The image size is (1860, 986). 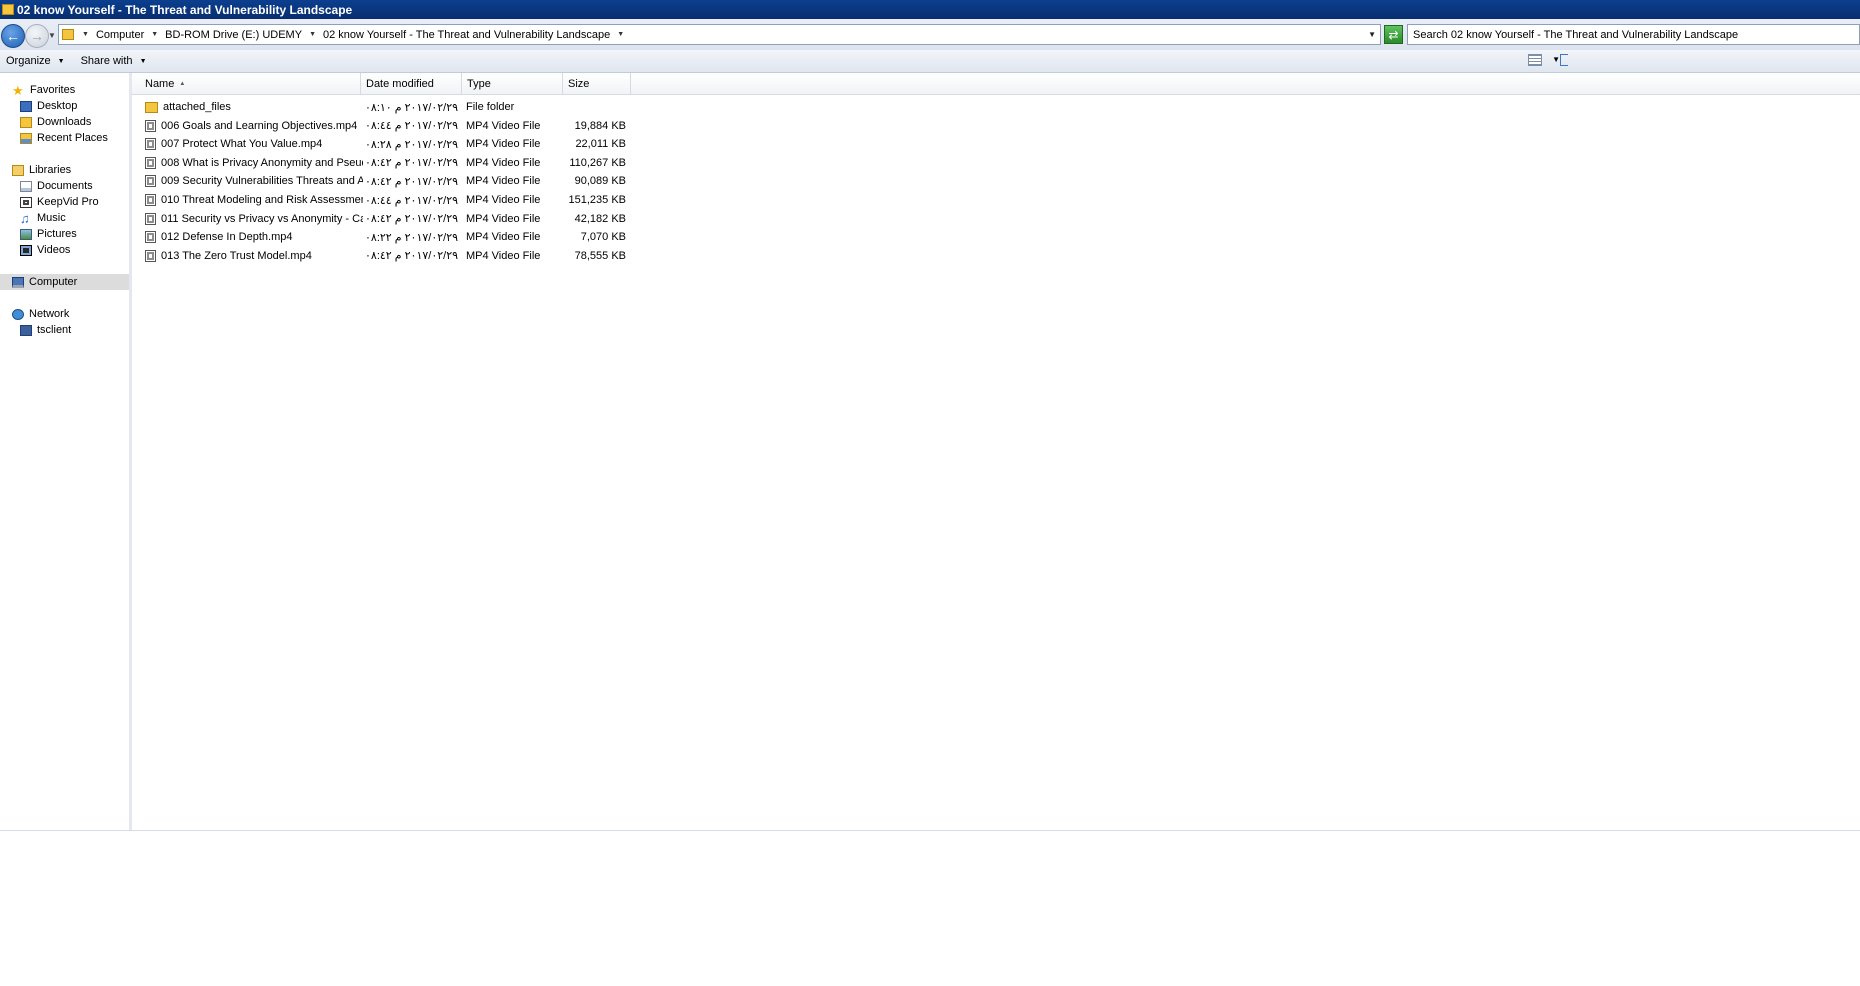 What do you see at coordinates (13, 36) in the screenshot?
I see `back-button: ←` at bounding box center [13, 36].